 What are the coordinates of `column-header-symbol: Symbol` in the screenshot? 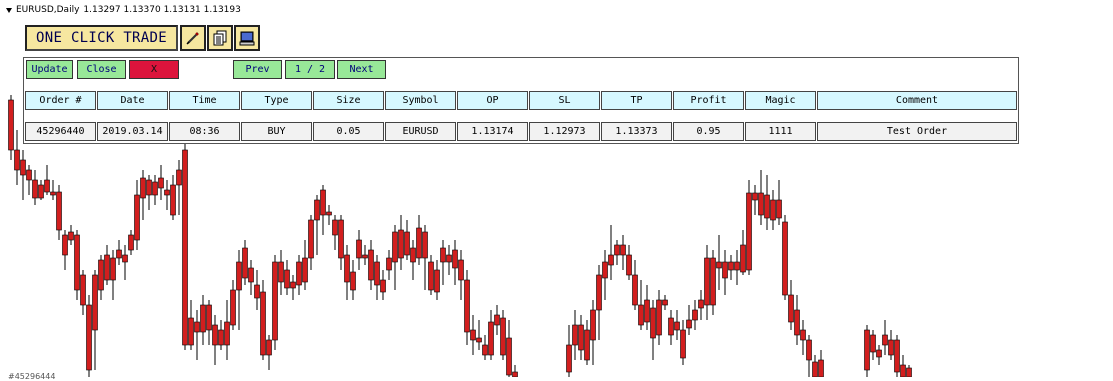 It's located at (420, 100).